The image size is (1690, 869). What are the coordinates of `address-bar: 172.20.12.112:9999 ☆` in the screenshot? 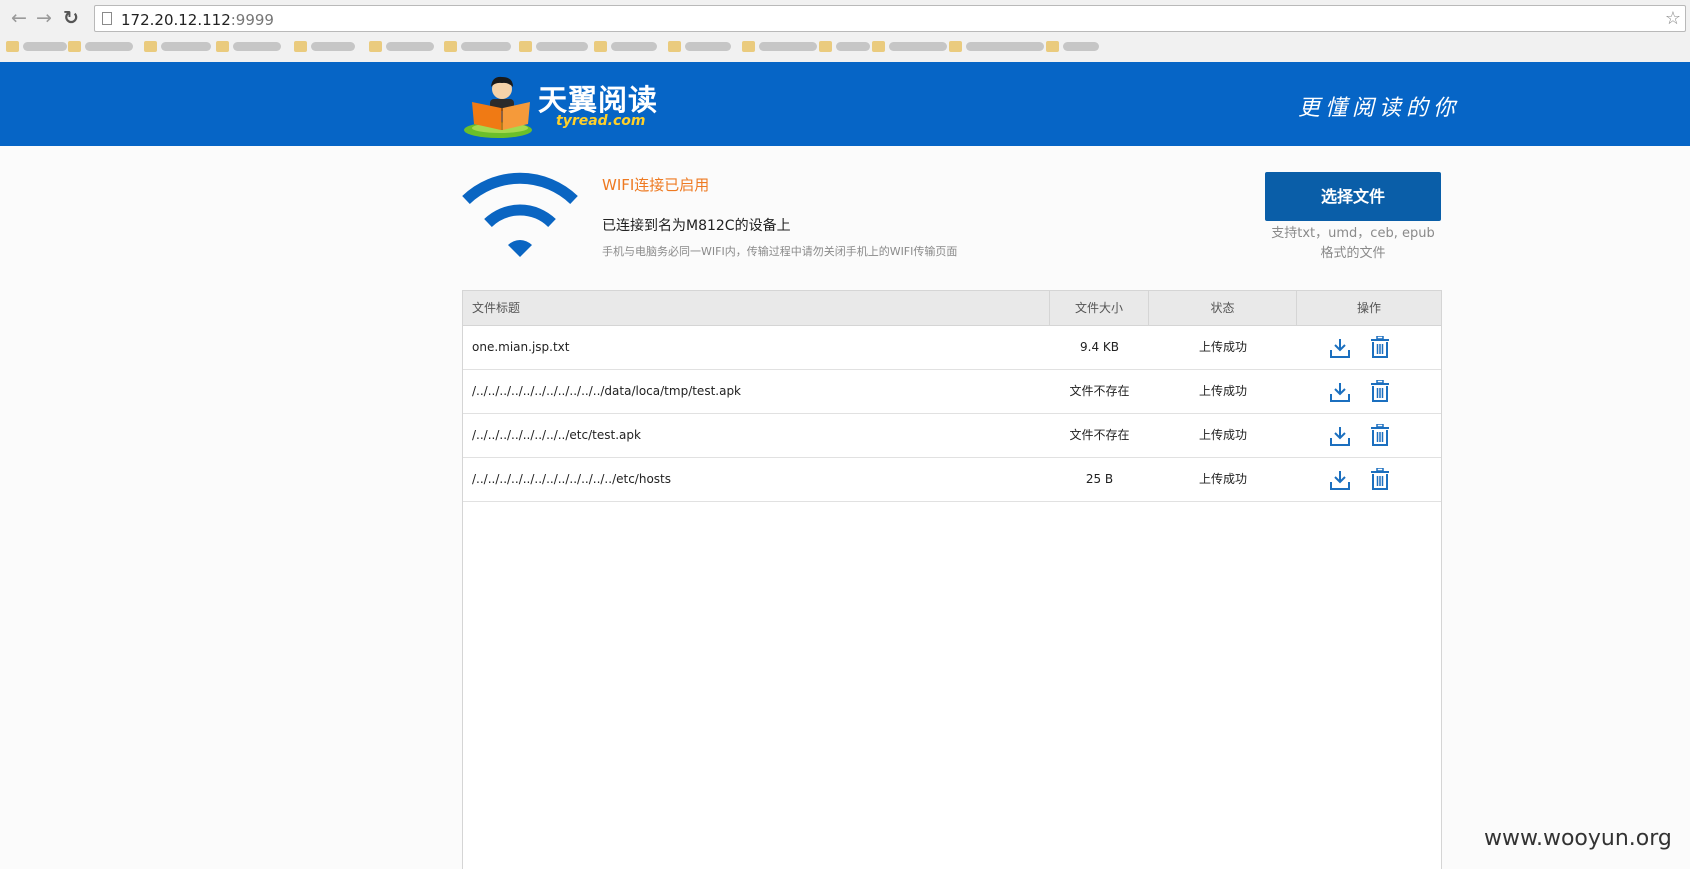 It's located at (890, 18).